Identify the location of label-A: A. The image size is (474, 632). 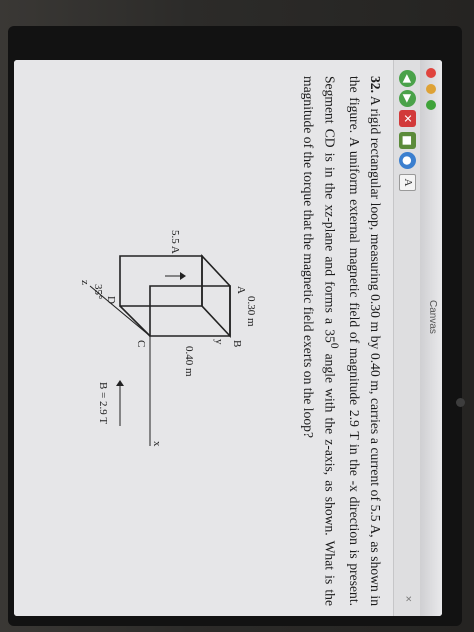
(241, 290).